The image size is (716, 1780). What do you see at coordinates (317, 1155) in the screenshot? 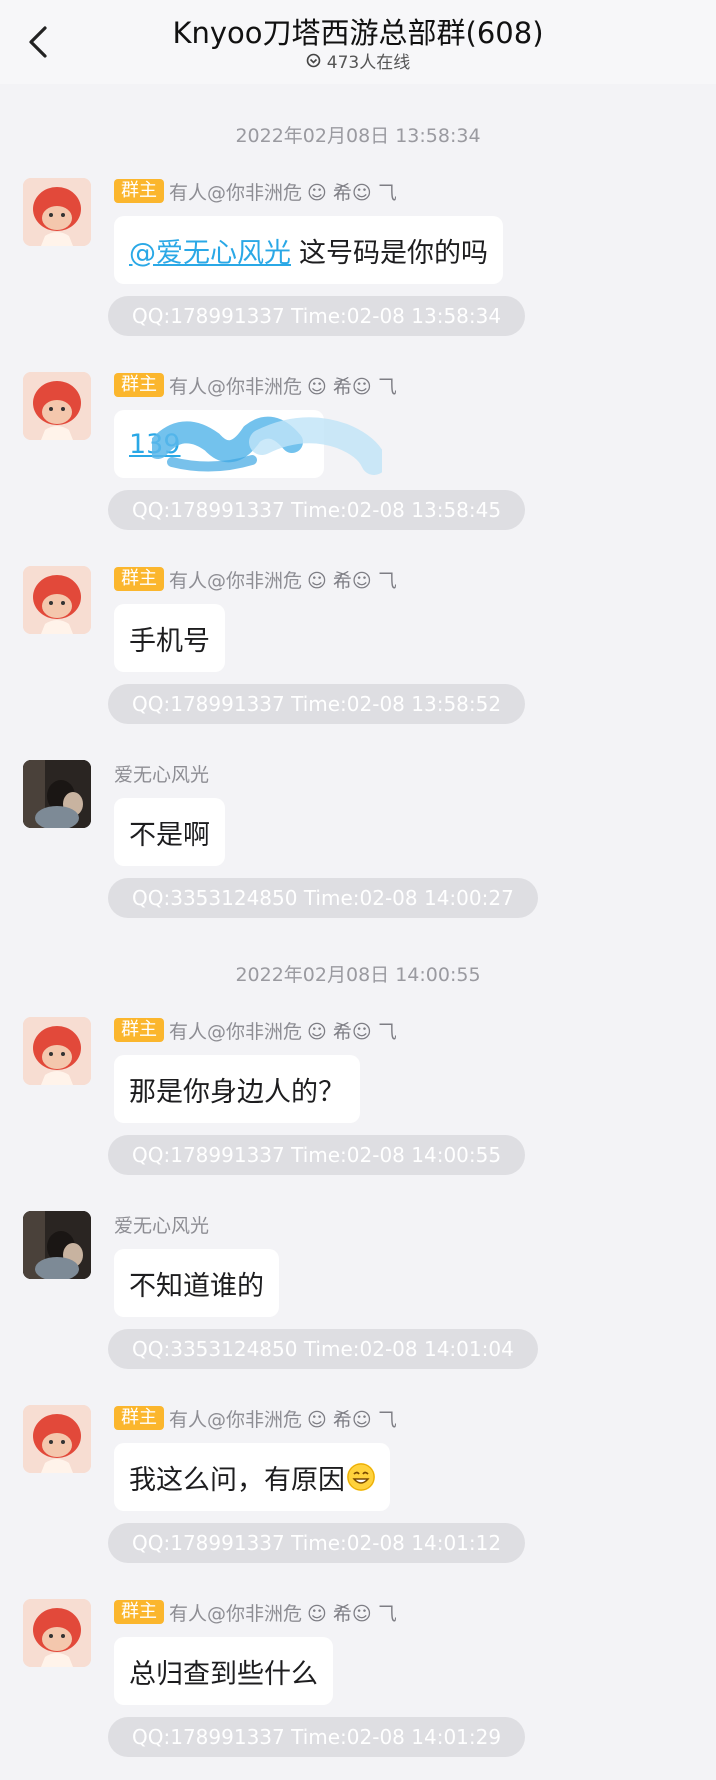
I see `message-meta: QQ:178991337 Time:02-08 14:00:55` at bounding box center [317, 1155].